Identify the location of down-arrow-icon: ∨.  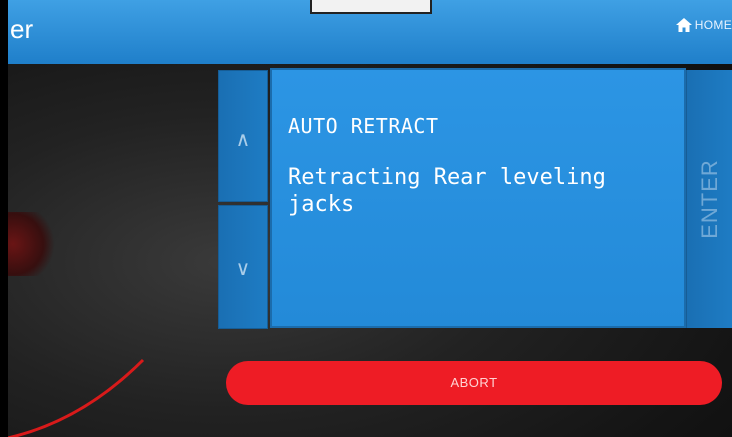
(243, 269).